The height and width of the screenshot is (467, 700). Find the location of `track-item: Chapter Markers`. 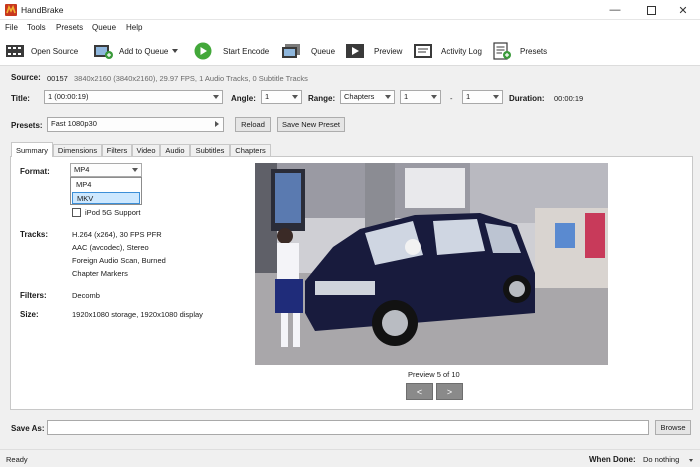

track-item: Chapter Markers is located at coordinates (100, 273).